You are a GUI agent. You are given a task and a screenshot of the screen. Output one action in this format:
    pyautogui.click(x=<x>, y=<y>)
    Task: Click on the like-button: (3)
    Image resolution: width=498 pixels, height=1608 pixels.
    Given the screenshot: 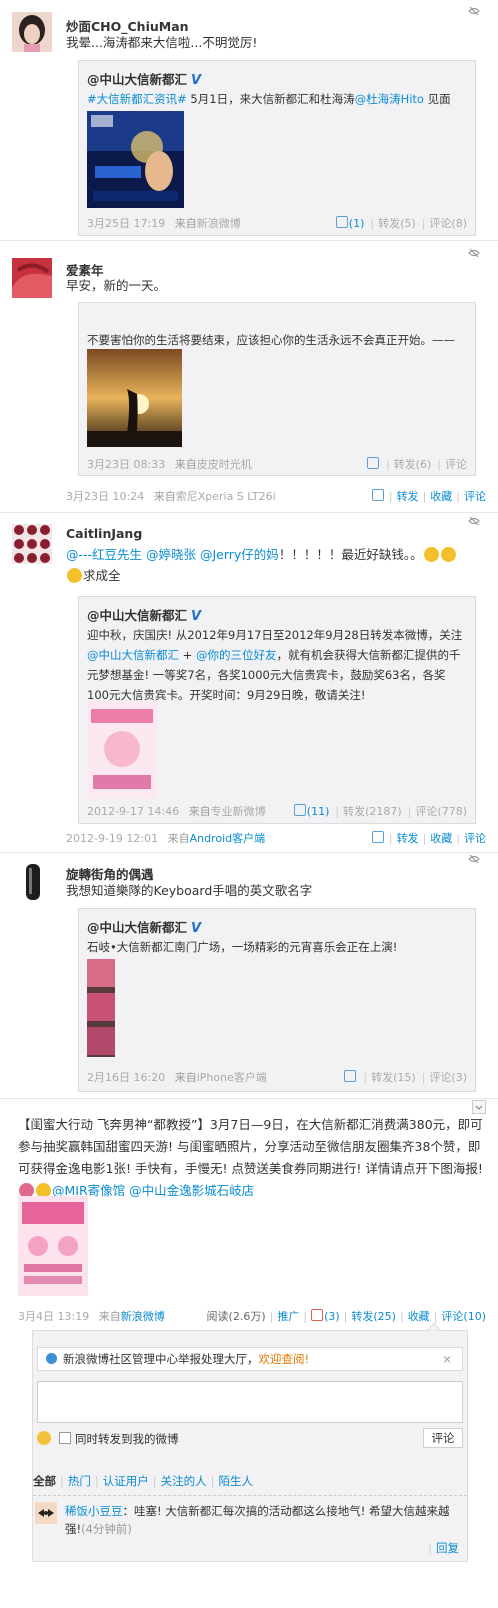 What is the action you would take?
    pyautogui.click(x=325, y=1316)
    